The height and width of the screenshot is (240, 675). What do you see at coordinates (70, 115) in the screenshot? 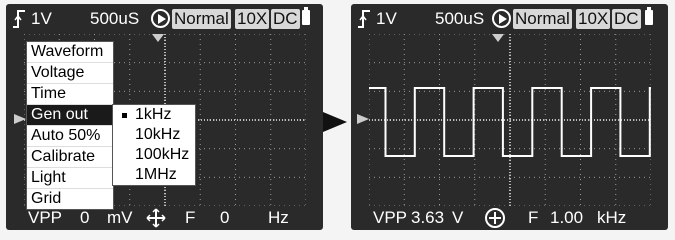
I see `menu-item-gen-out: Gen out` at bounding box center [70, 115].